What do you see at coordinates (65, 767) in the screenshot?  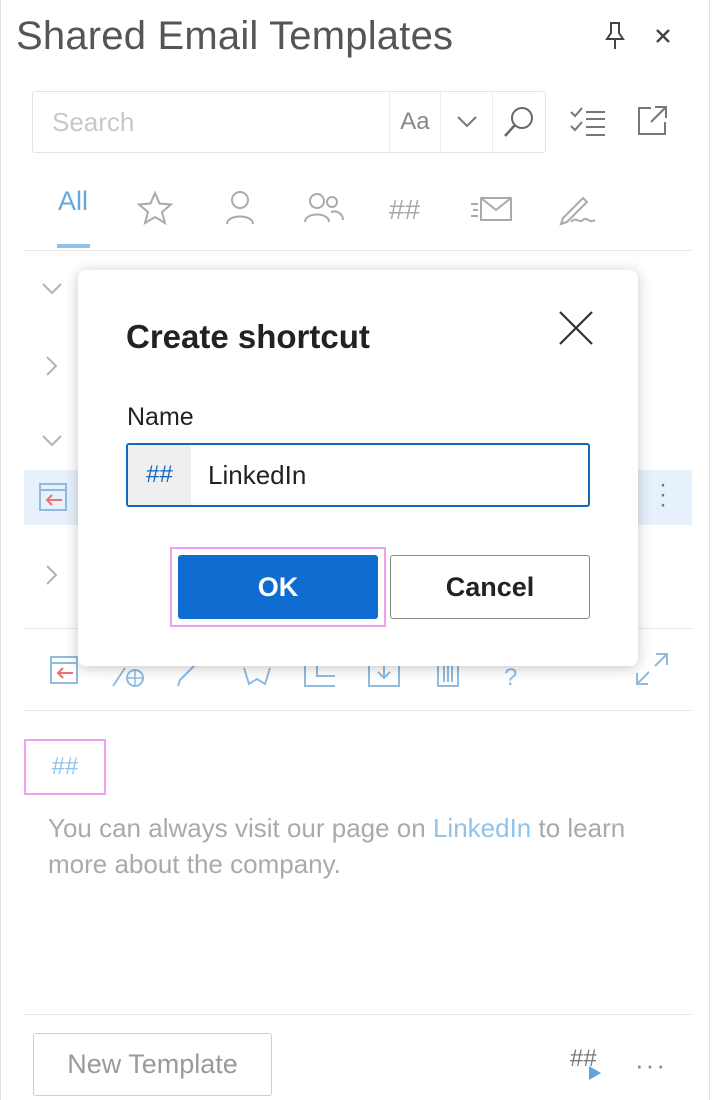 I see `shortcut-tag: ##` at bounding box center [65, 767].